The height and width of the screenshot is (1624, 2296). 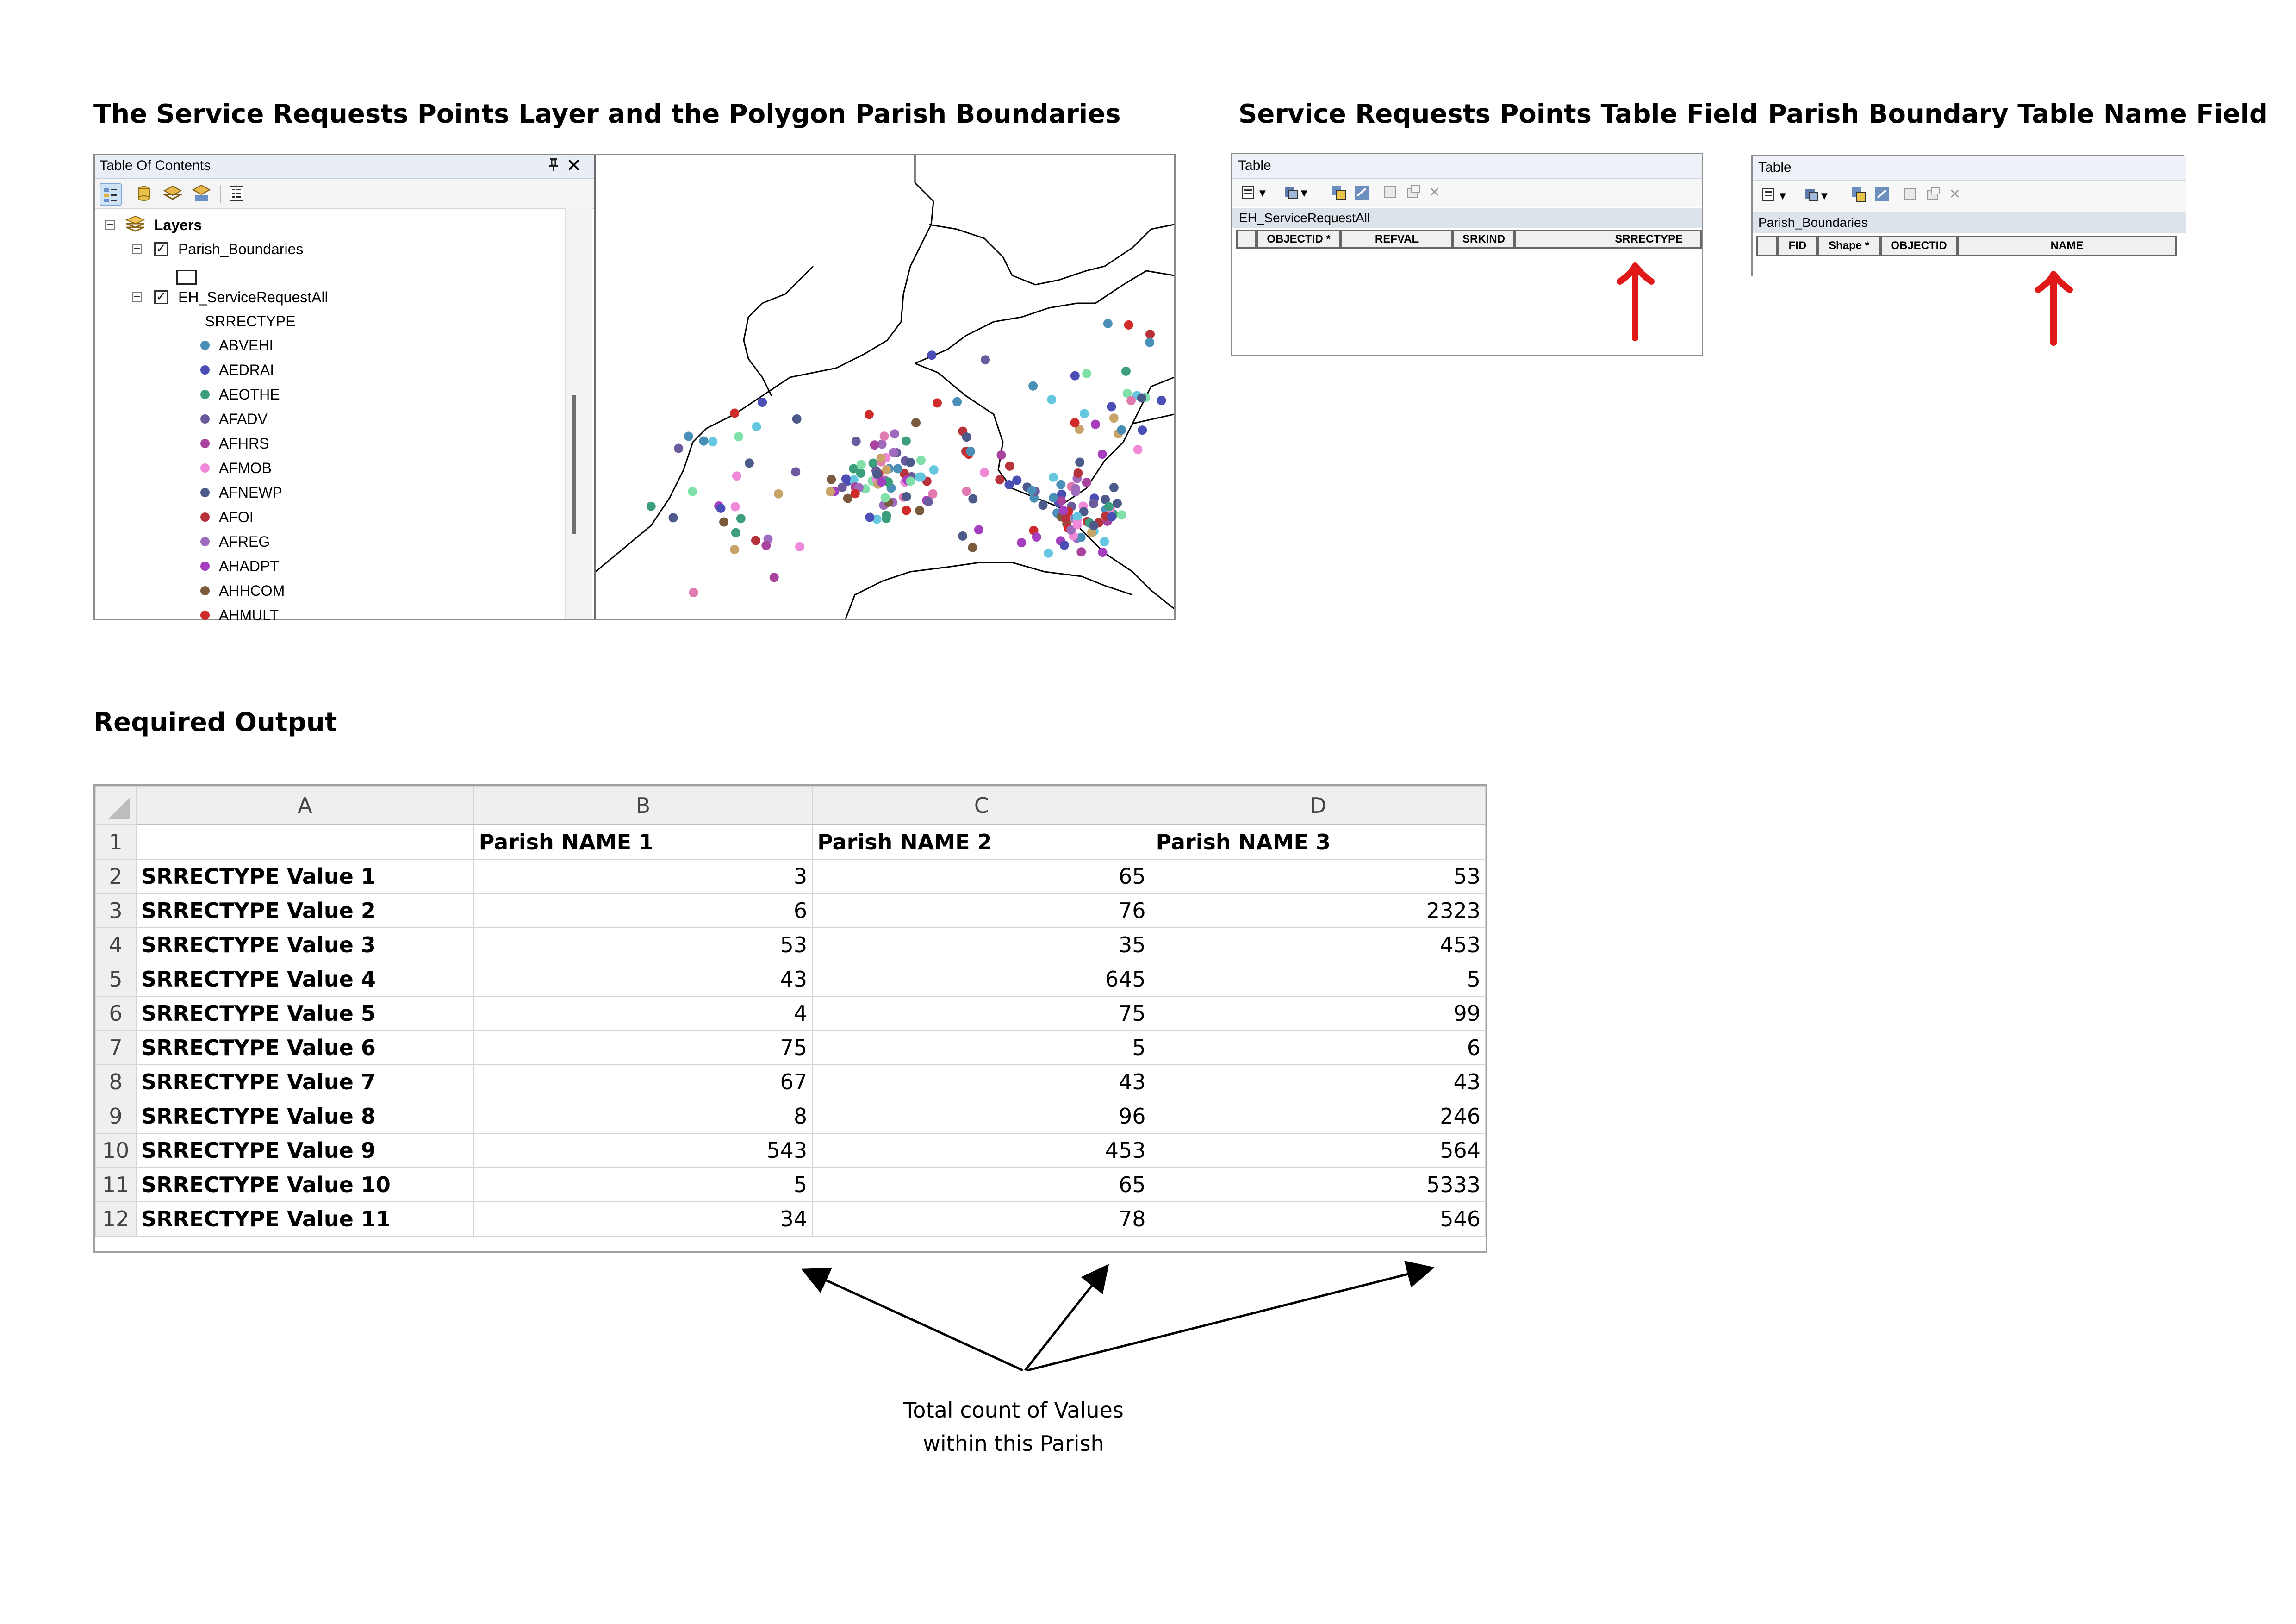 I want to click on cell-c7: 5, so click(x=981, y=1047).